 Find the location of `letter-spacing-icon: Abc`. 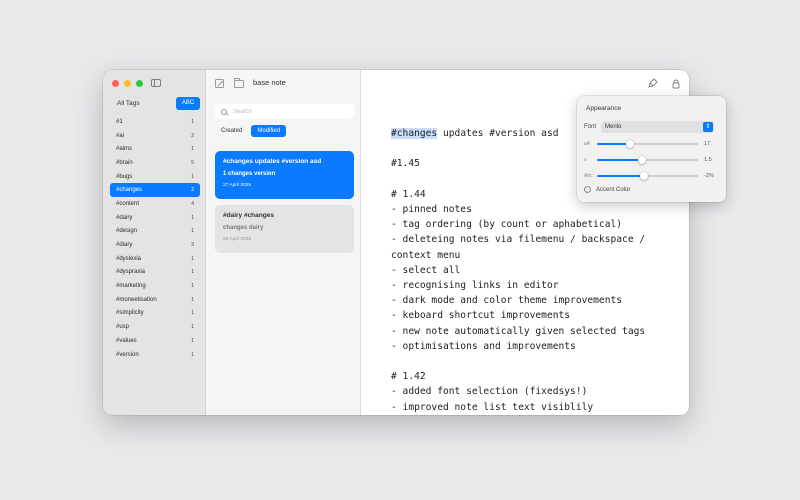

letter-spacing-icon: Abc is located at coordinates (588, 176).